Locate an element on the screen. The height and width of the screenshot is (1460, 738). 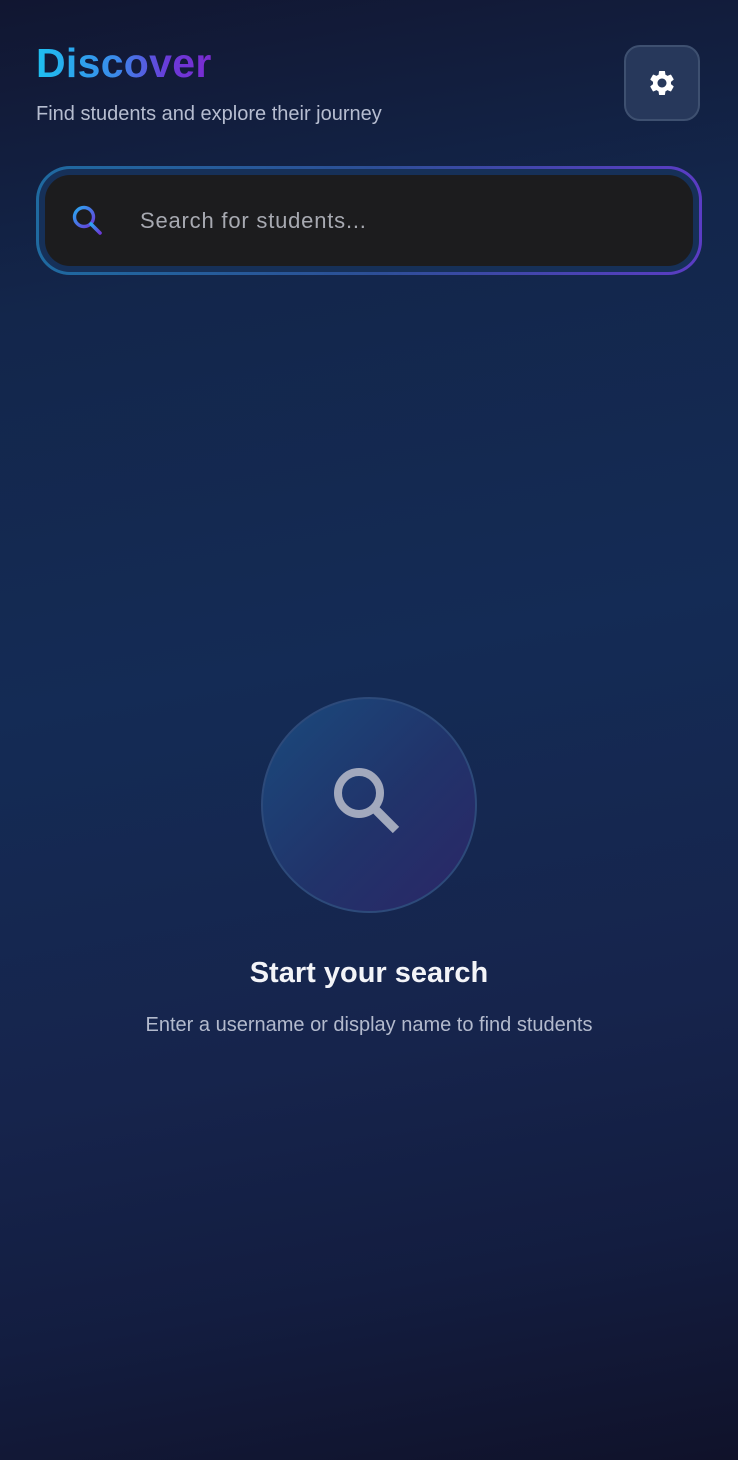
settings-button is located at coordinates (662, 83).